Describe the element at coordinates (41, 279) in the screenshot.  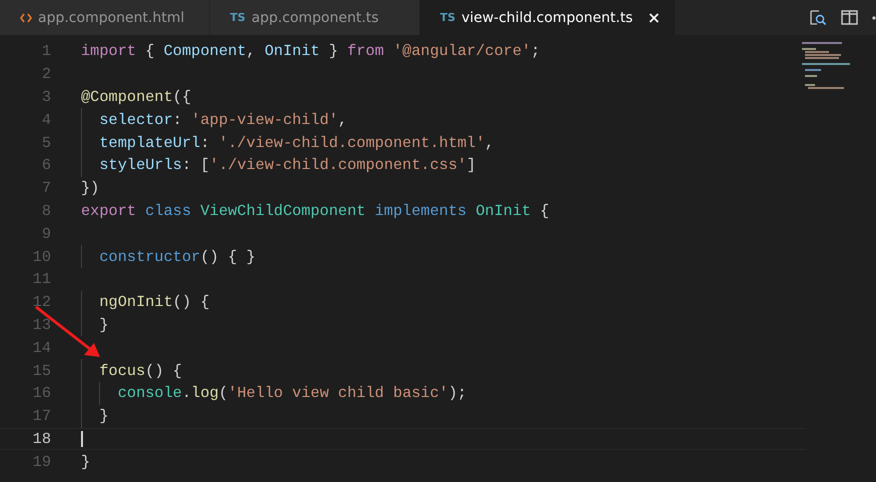
I see `line-number: 11` at that location.